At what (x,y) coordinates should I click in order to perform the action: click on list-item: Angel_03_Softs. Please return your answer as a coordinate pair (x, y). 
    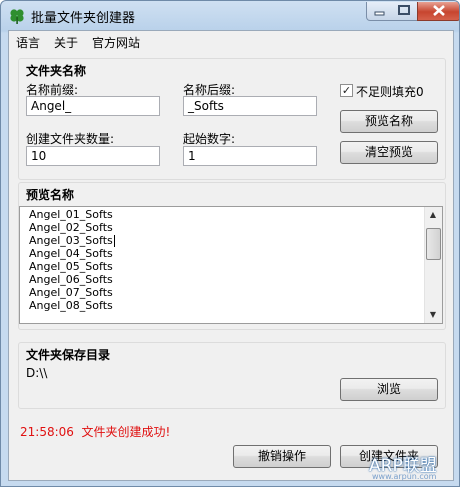
    Looking at the image, I should click on (72, 240).